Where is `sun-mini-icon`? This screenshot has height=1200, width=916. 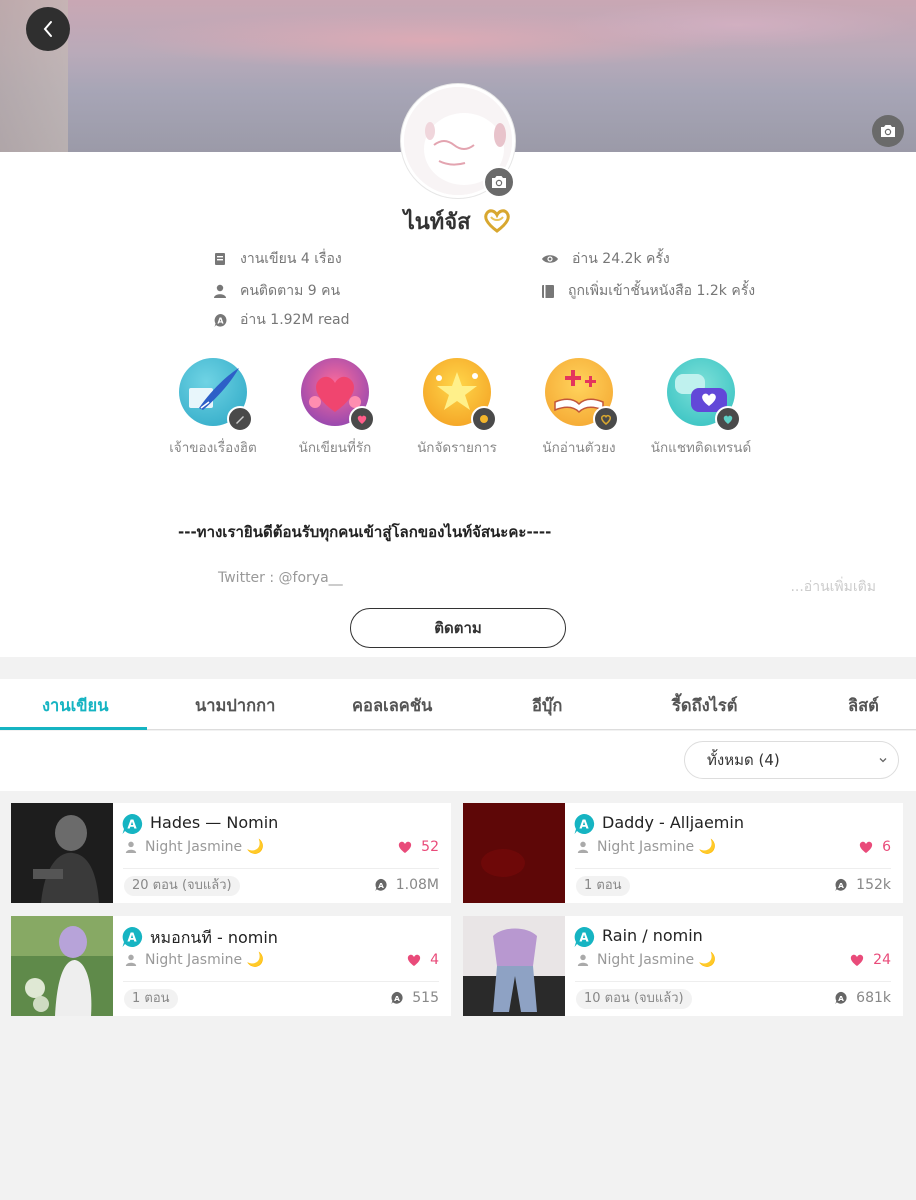 sun-mini-icon is located at coordinates (484, 419).